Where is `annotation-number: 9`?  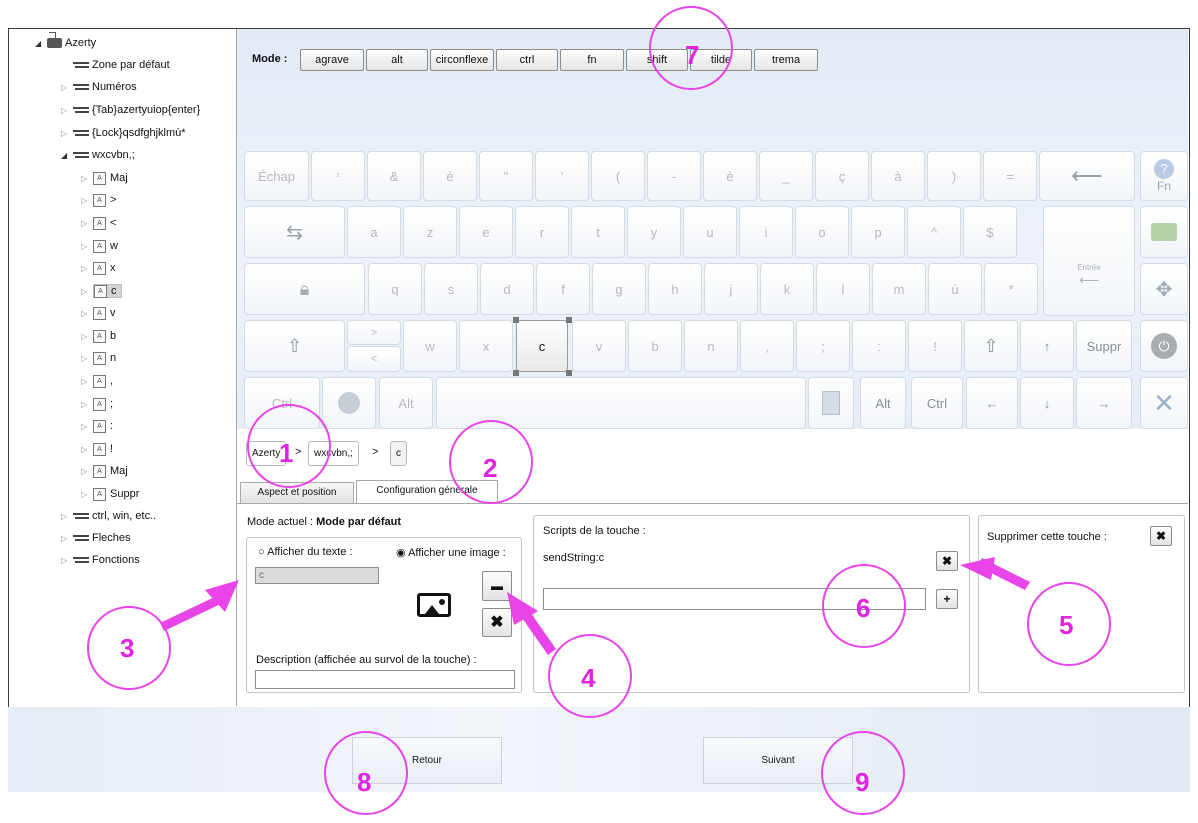 annotation-number: 9 is located at coordinates (862, 782).